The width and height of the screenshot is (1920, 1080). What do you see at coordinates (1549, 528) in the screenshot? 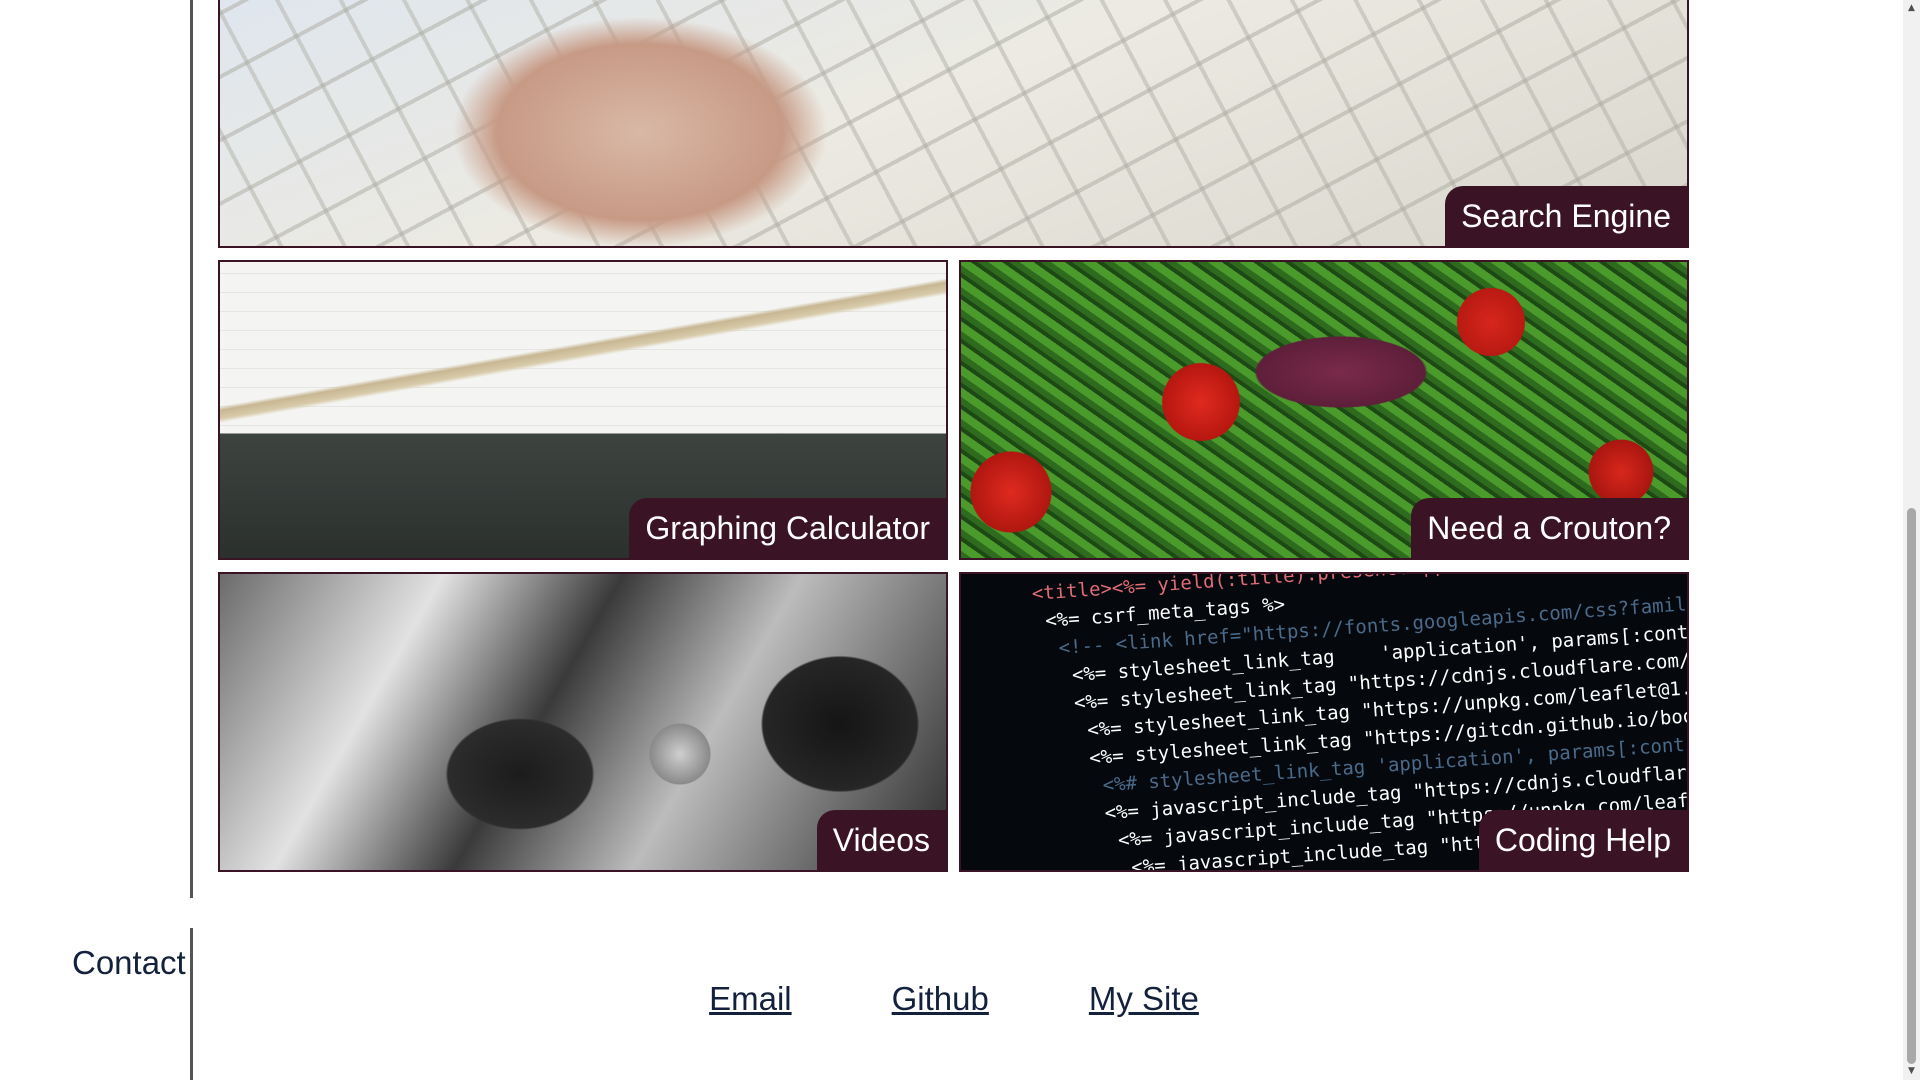
I see `tile-label: Need a Crouton?` at bounding box center [1549, 528].